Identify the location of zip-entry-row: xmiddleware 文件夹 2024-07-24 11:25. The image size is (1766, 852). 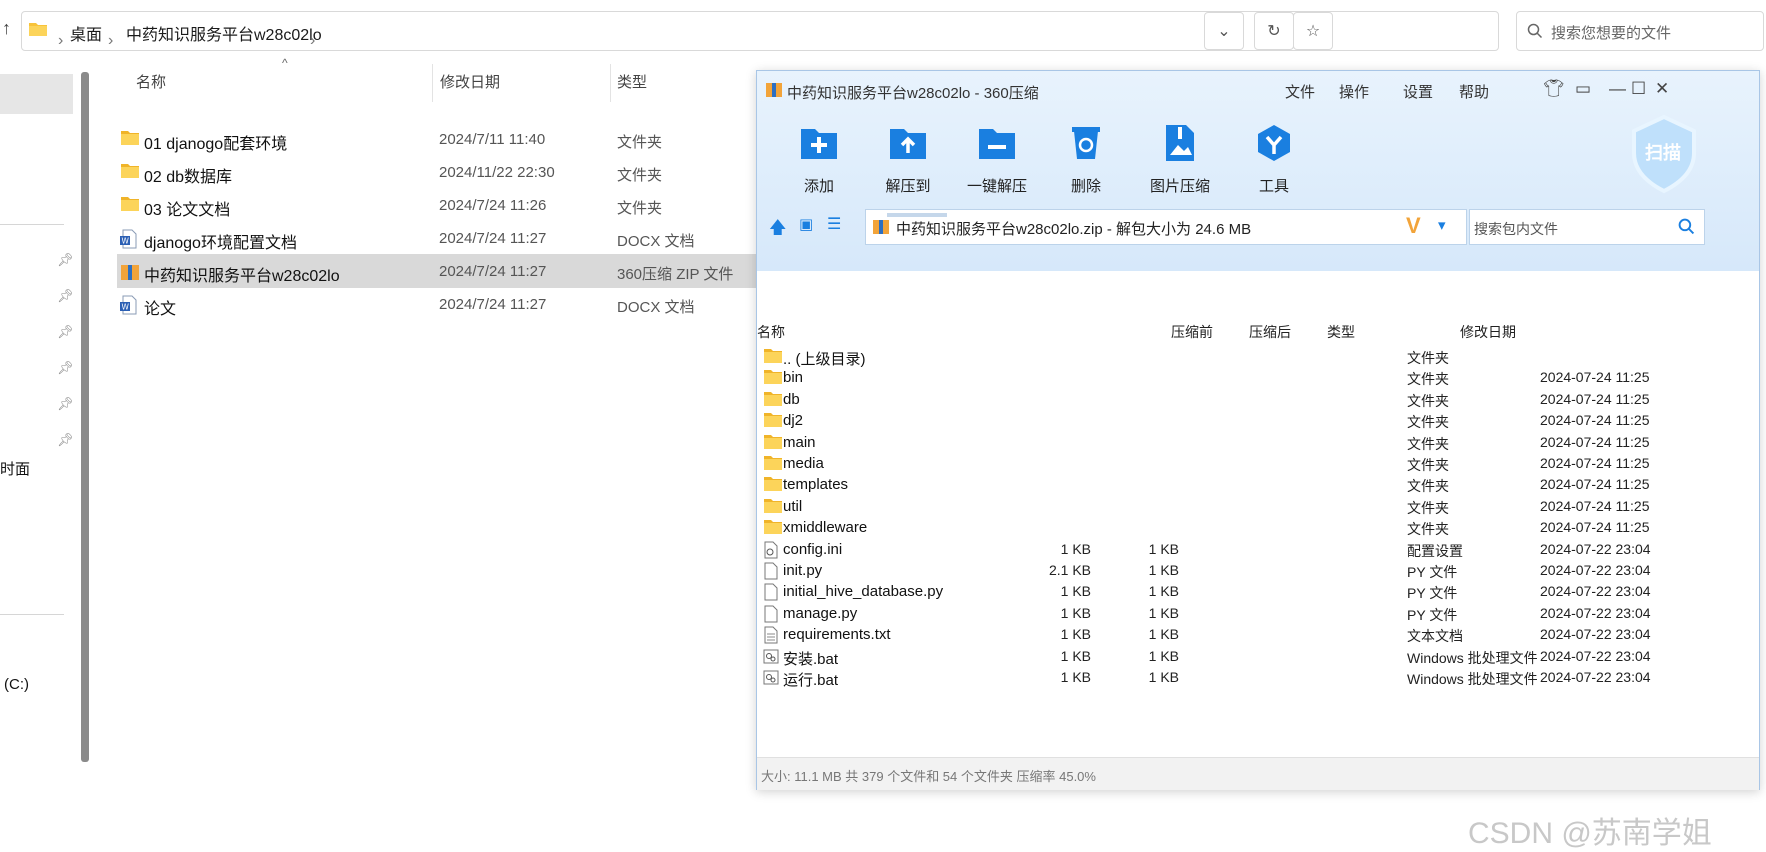
(1258, 528).